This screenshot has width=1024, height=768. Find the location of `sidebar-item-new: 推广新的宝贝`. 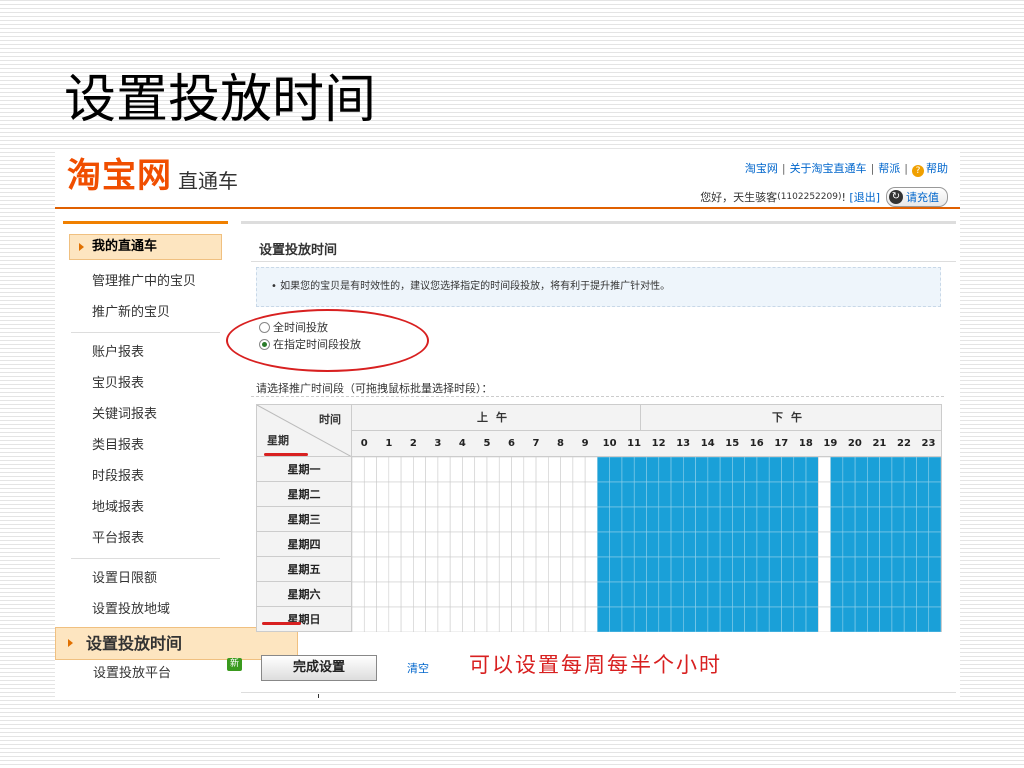

sidebar-item-new: 推广新的宝贝 is located at coordinates (145, 312).